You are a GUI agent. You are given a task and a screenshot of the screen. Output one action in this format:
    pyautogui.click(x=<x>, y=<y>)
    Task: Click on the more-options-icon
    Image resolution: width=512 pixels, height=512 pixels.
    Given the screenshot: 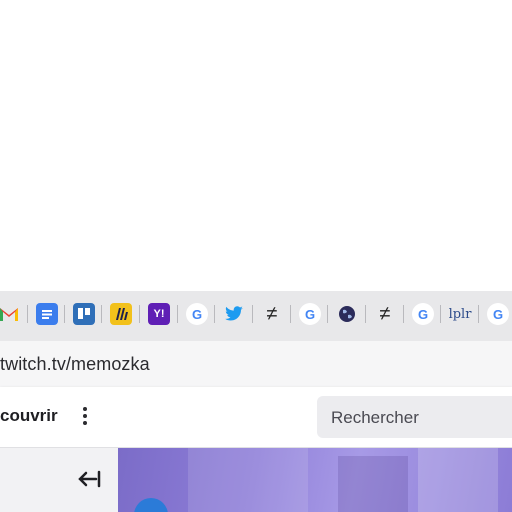 What is the action you would take?
    pyautogui.click(x=85, y=416)
    